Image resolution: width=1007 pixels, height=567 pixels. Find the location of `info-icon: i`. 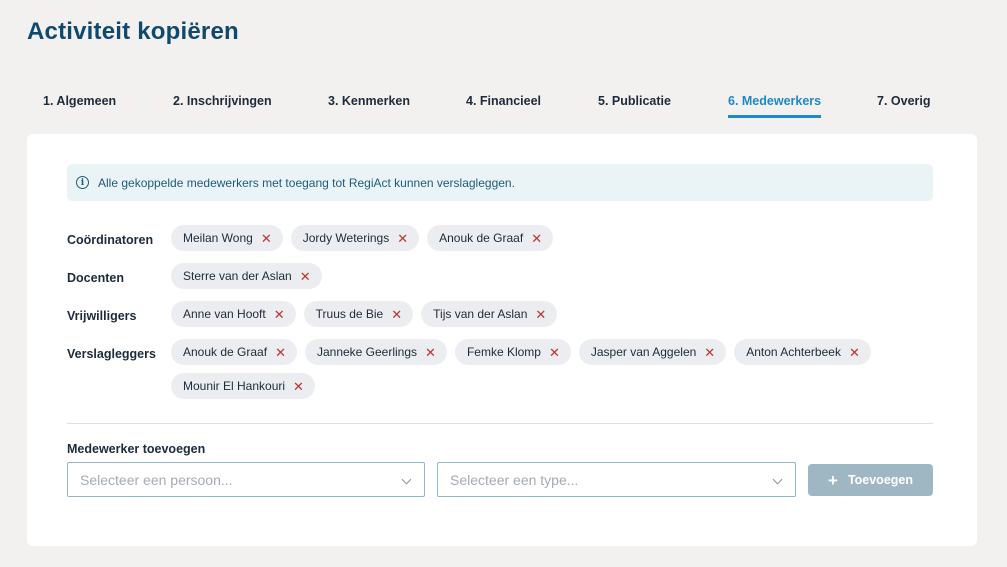

info-icon: i is located at coordinates (82, 182).